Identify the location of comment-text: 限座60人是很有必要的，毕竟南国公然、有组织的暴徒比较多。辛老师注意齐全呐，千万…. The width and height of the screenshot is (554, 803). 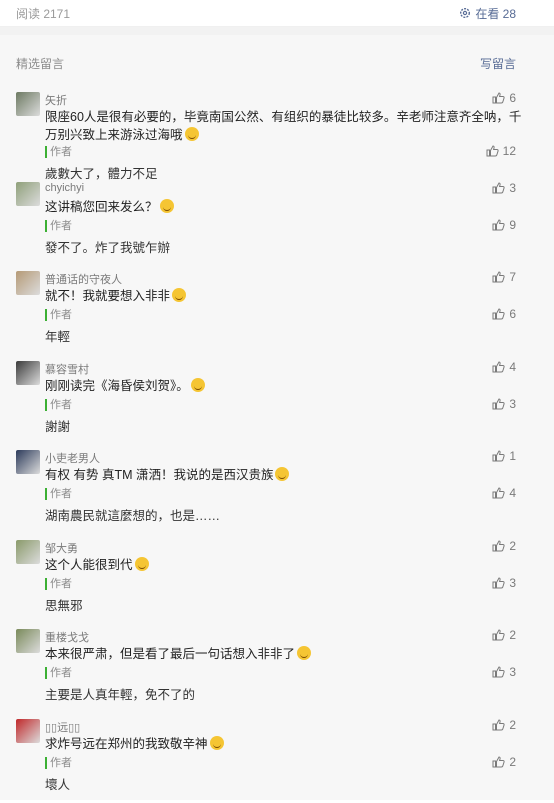
(284, 126).